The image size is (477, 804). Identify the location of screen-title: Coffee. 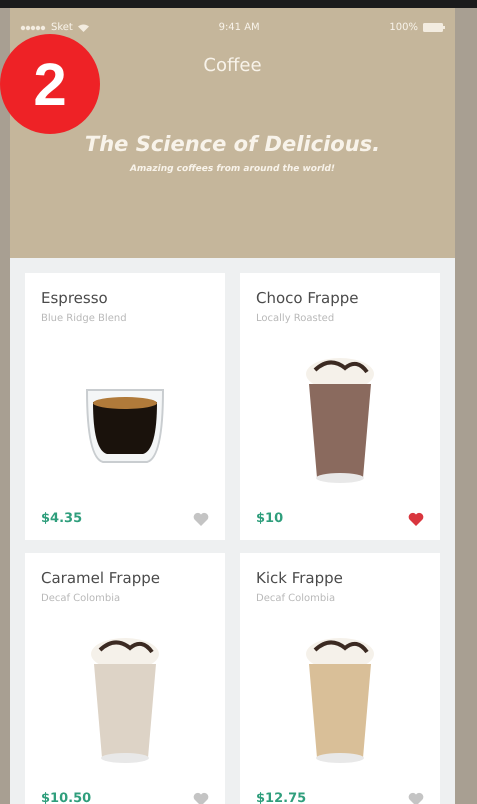
(232, 65).